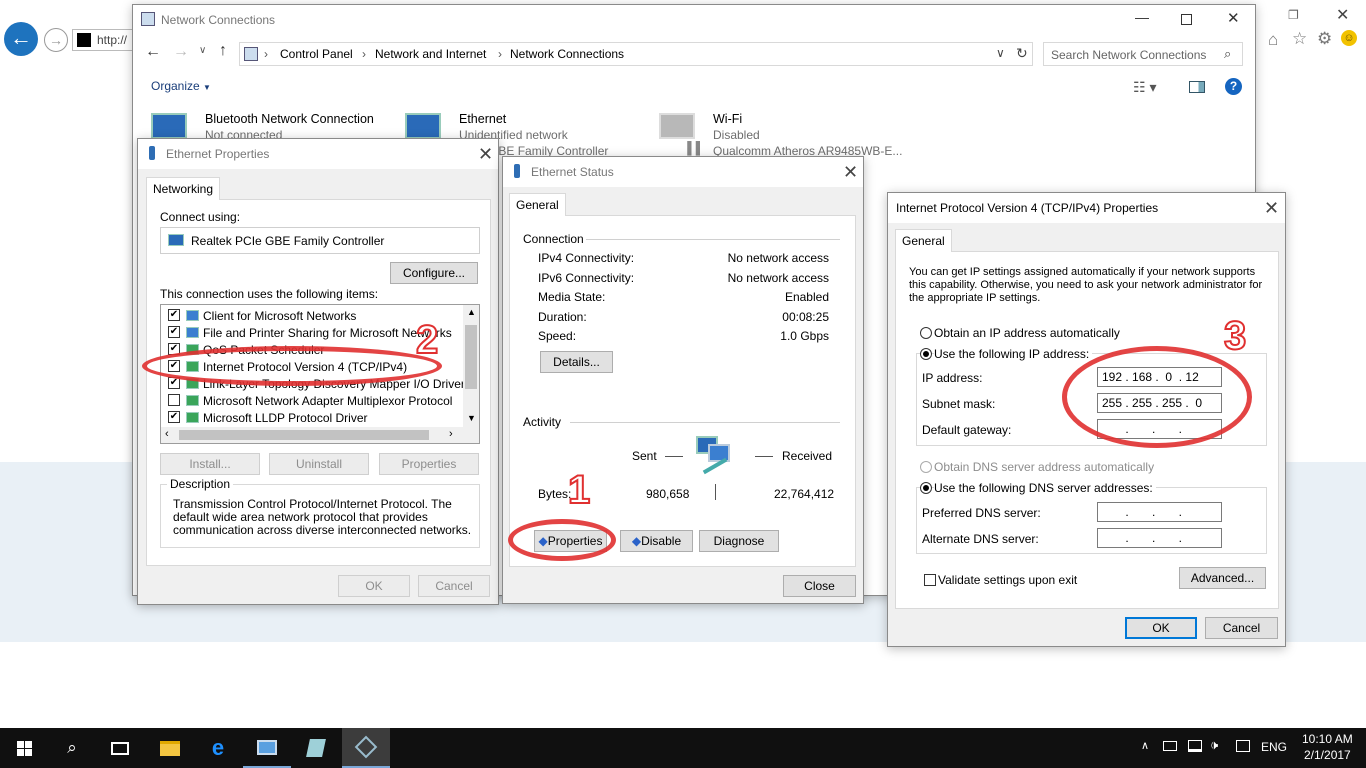 The width and height of the screenshot is (1366, 768). What do you see at coordinates (1293, 15) in the screenshot?
I see `browser-restore-icon: ❐` at bounding box center [1293, 15].